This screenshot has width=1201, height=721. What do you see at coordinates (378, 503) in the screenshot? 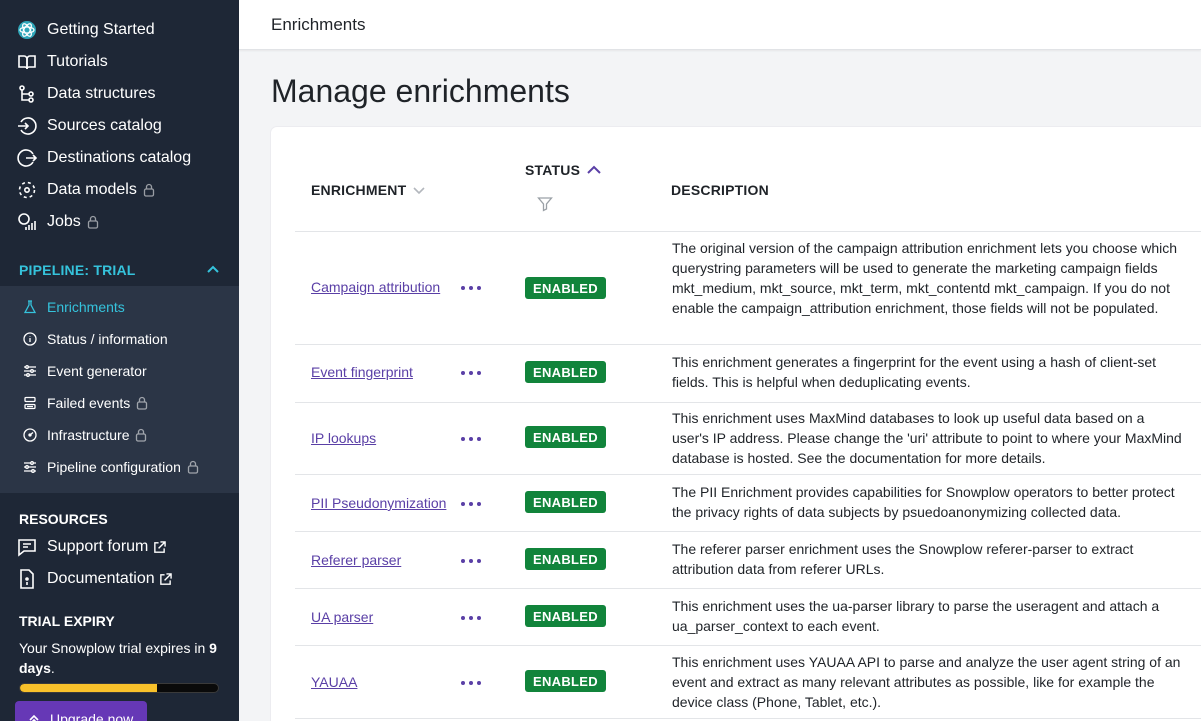
I see `enrichment-link: PII Pseudonymization` at bounding box center [378, 503].